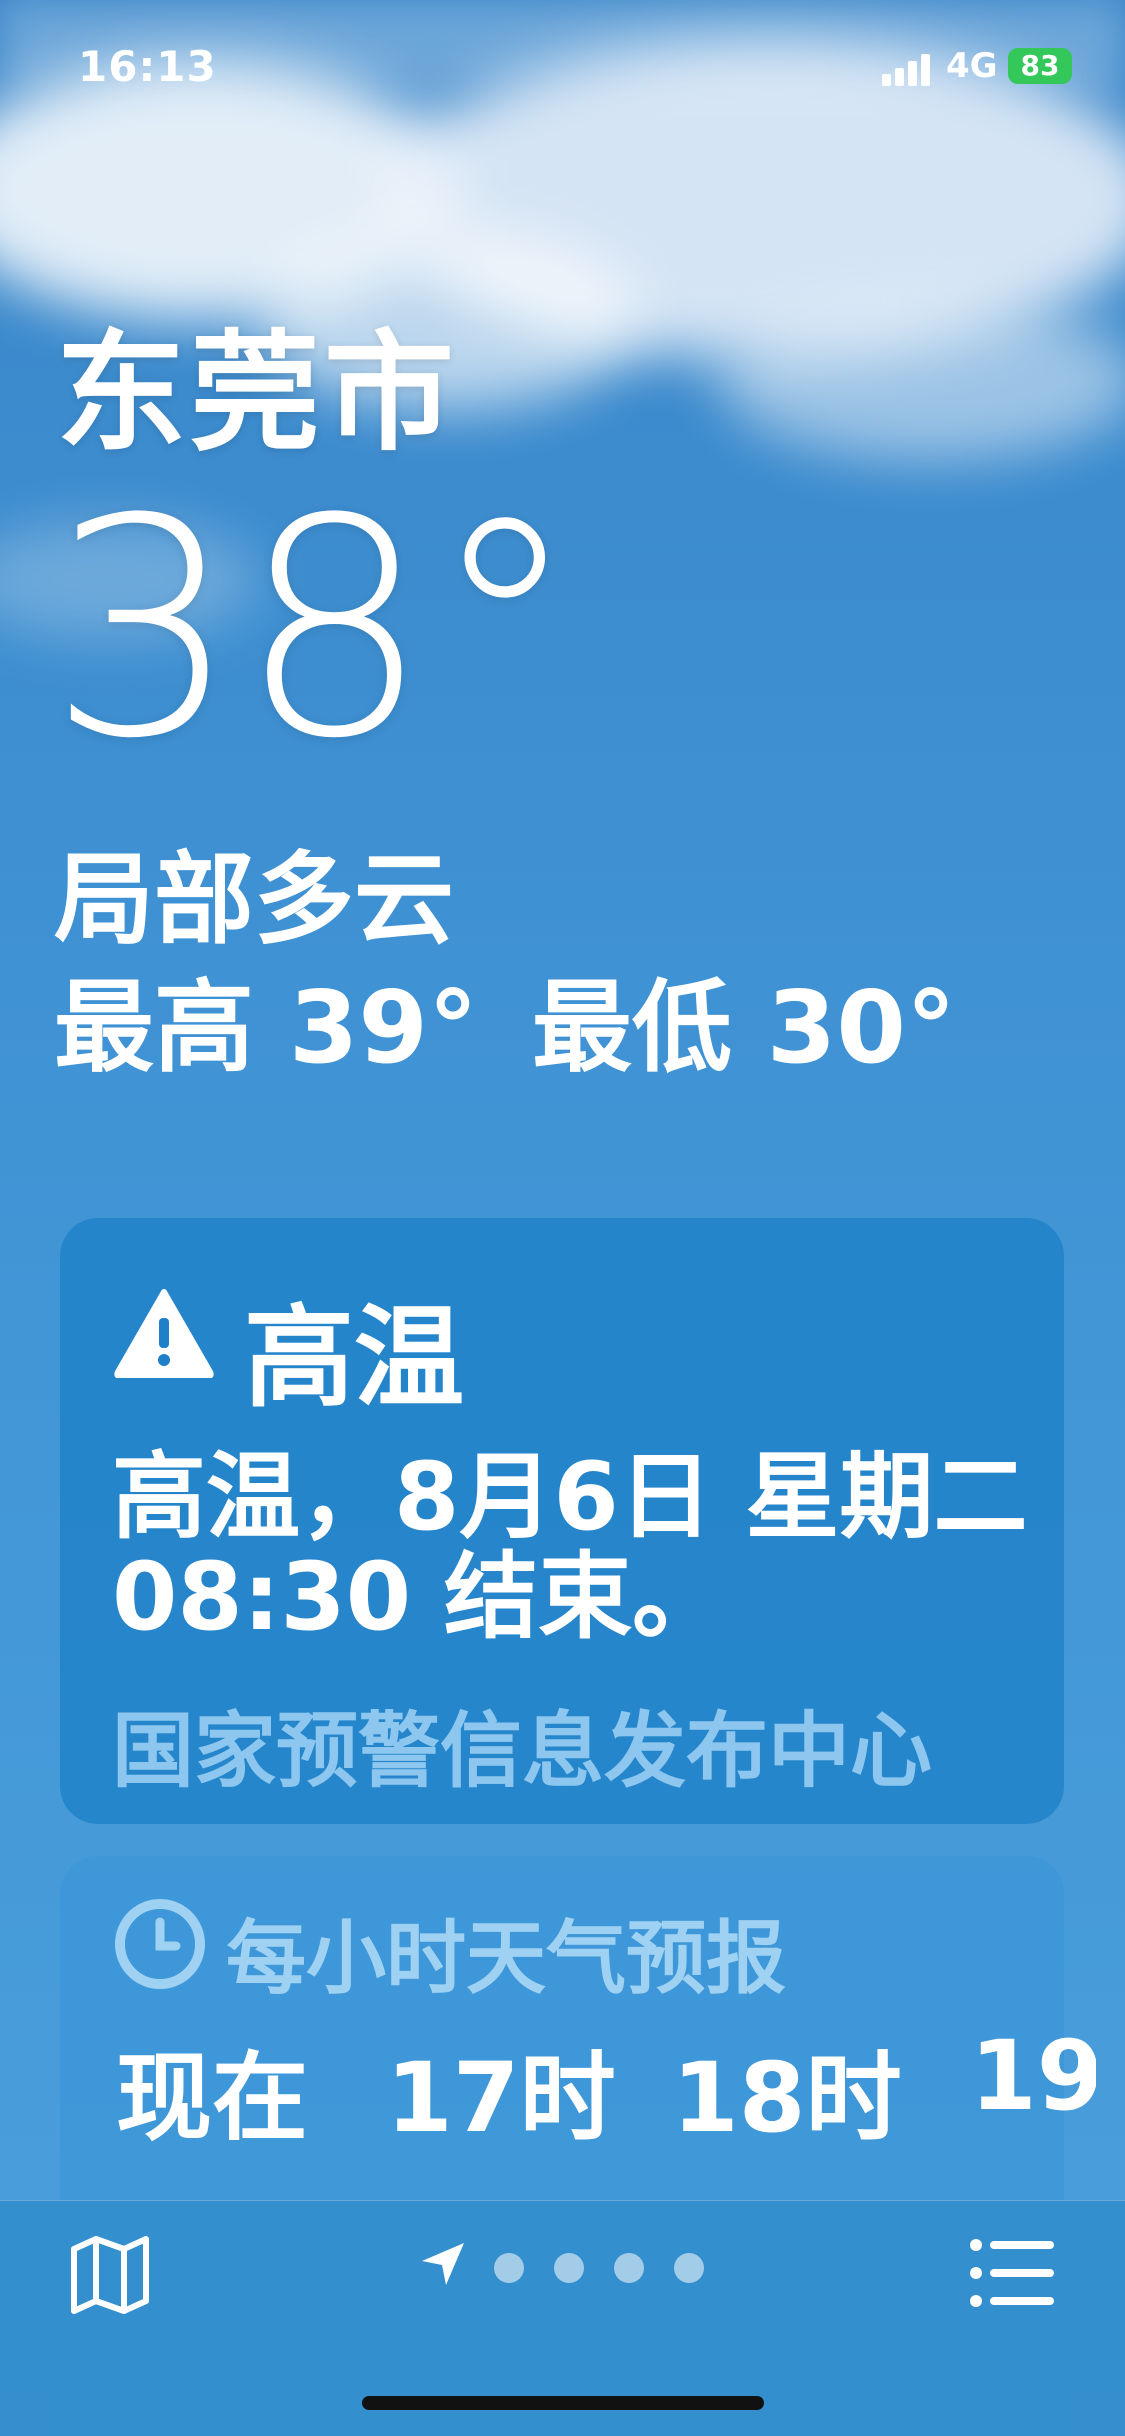  What do you see at coordinates (147, 66) in the screenshot?
I see `status-time: 16:13` at bounding box center [147, 66].